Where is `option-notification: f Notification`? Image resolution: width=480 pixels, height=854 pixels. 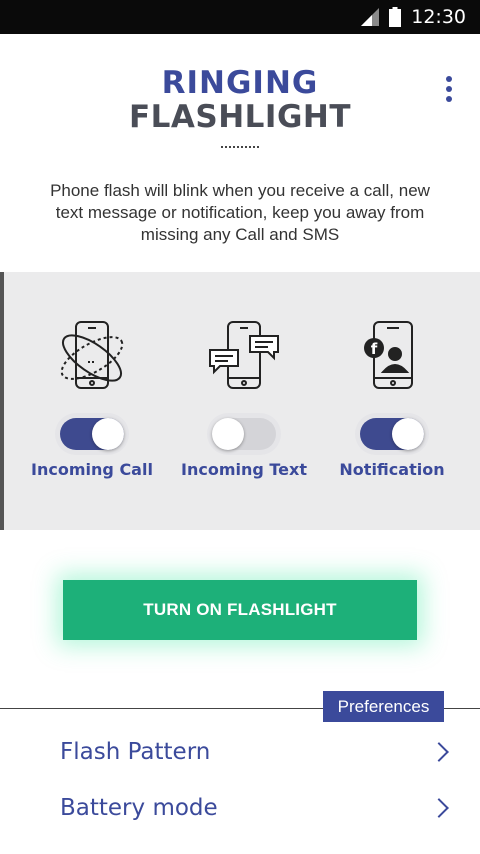 option-notification: f Notification is located at coordinates (392, 401).